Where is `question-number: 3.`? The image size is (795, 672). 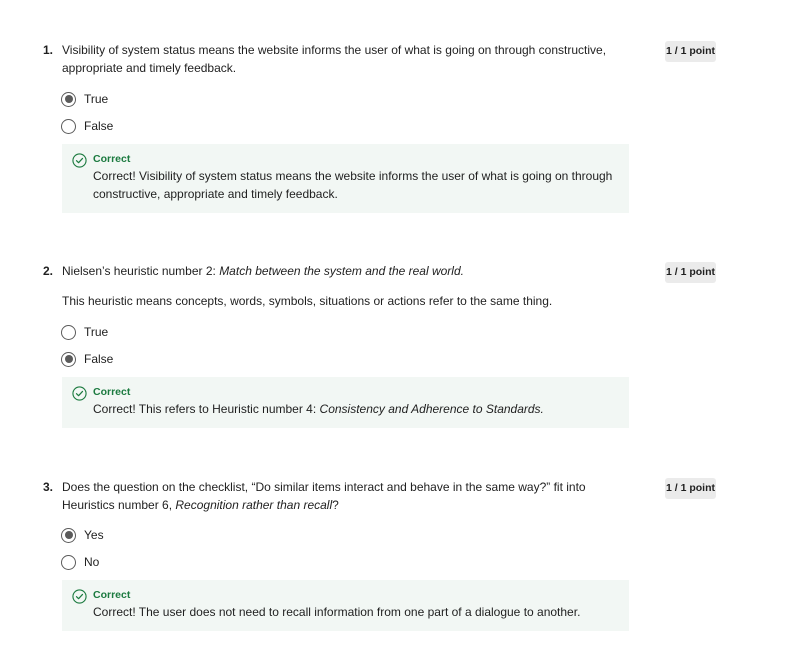 question-number: 3. is located at coordinates (48, 487).